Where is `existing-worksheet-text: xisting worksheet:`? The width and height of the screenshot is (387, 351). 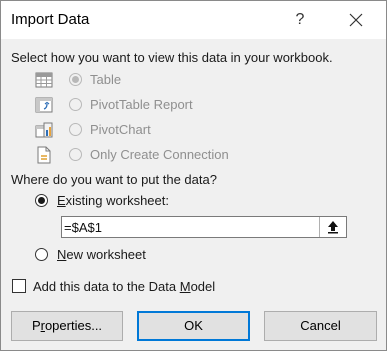 existing-worksheet-text: xisting worksheet: is located at coordinates (117, 200).